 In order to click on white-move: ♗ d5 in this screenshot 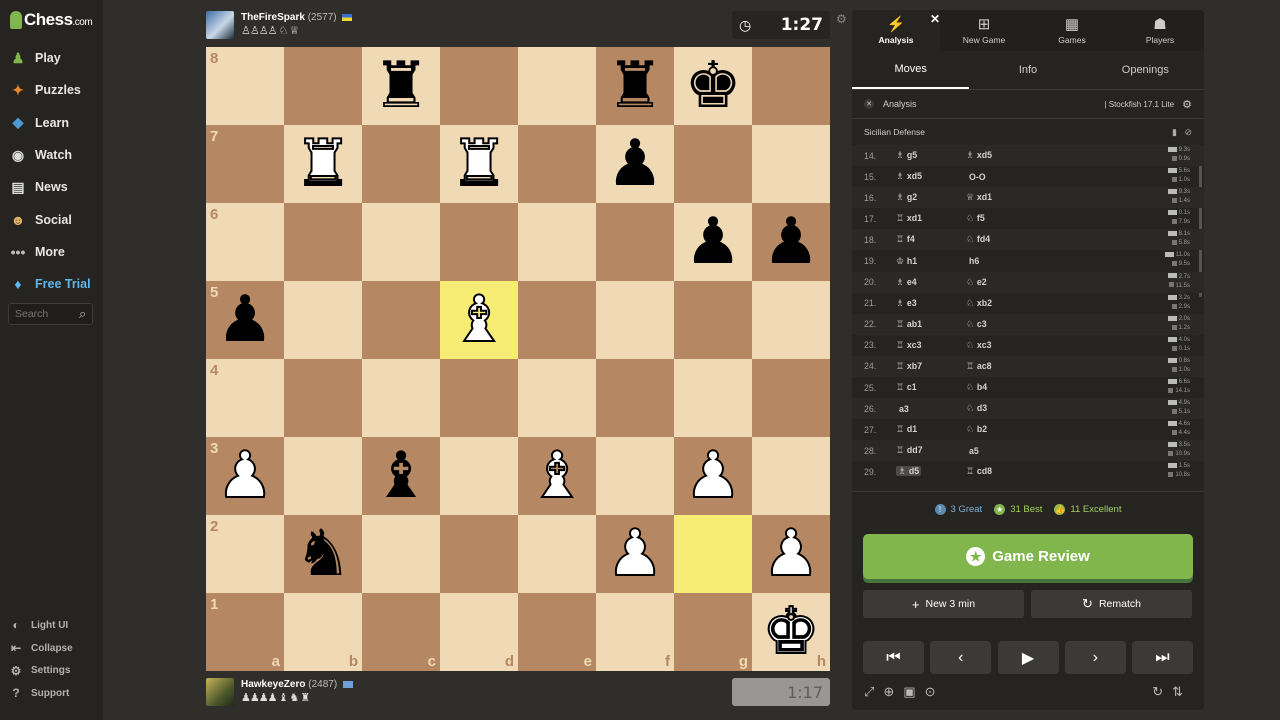, I will do `click(931, 471)`.